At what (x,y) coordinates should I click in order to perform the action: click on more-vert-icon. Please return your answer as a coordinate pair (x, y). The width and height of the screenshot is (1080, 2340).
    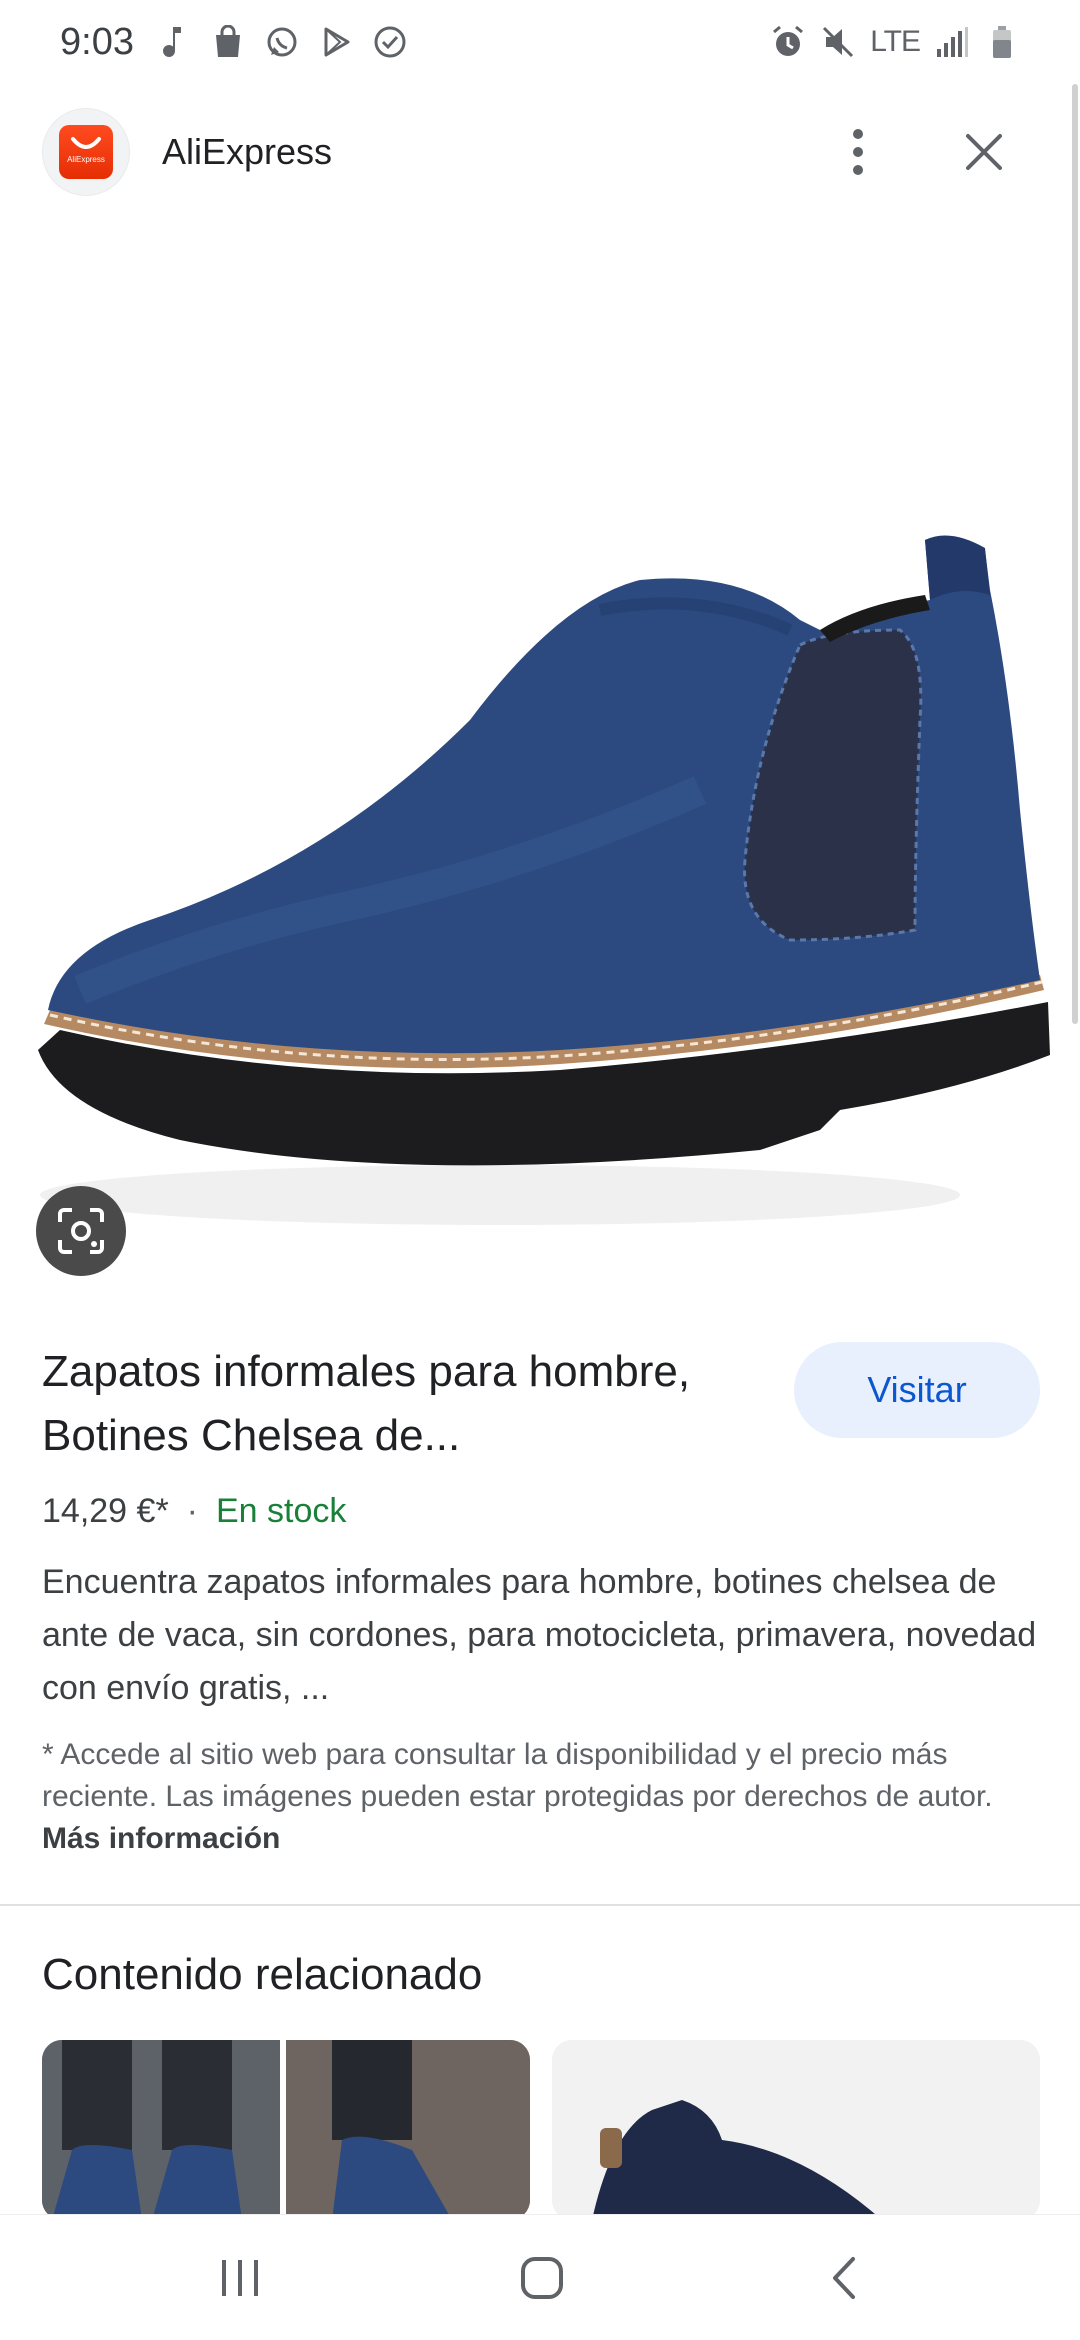
    Looking at the image, I should click on (858, 152).